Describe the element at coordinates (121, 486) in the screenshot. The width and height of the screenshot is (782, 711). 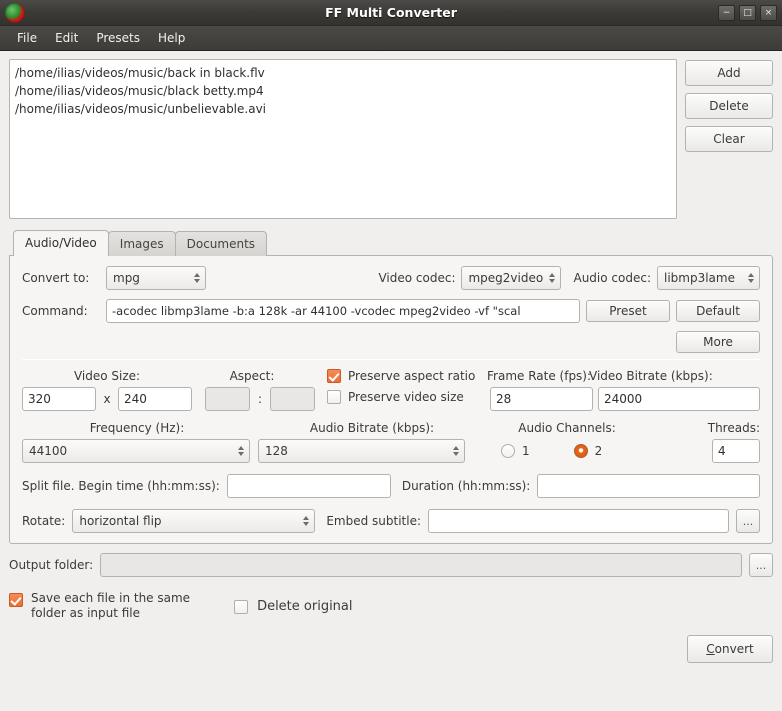
I see `split-begin-time-label: Split file. Begin time (hh:mm:ss):` at that location.